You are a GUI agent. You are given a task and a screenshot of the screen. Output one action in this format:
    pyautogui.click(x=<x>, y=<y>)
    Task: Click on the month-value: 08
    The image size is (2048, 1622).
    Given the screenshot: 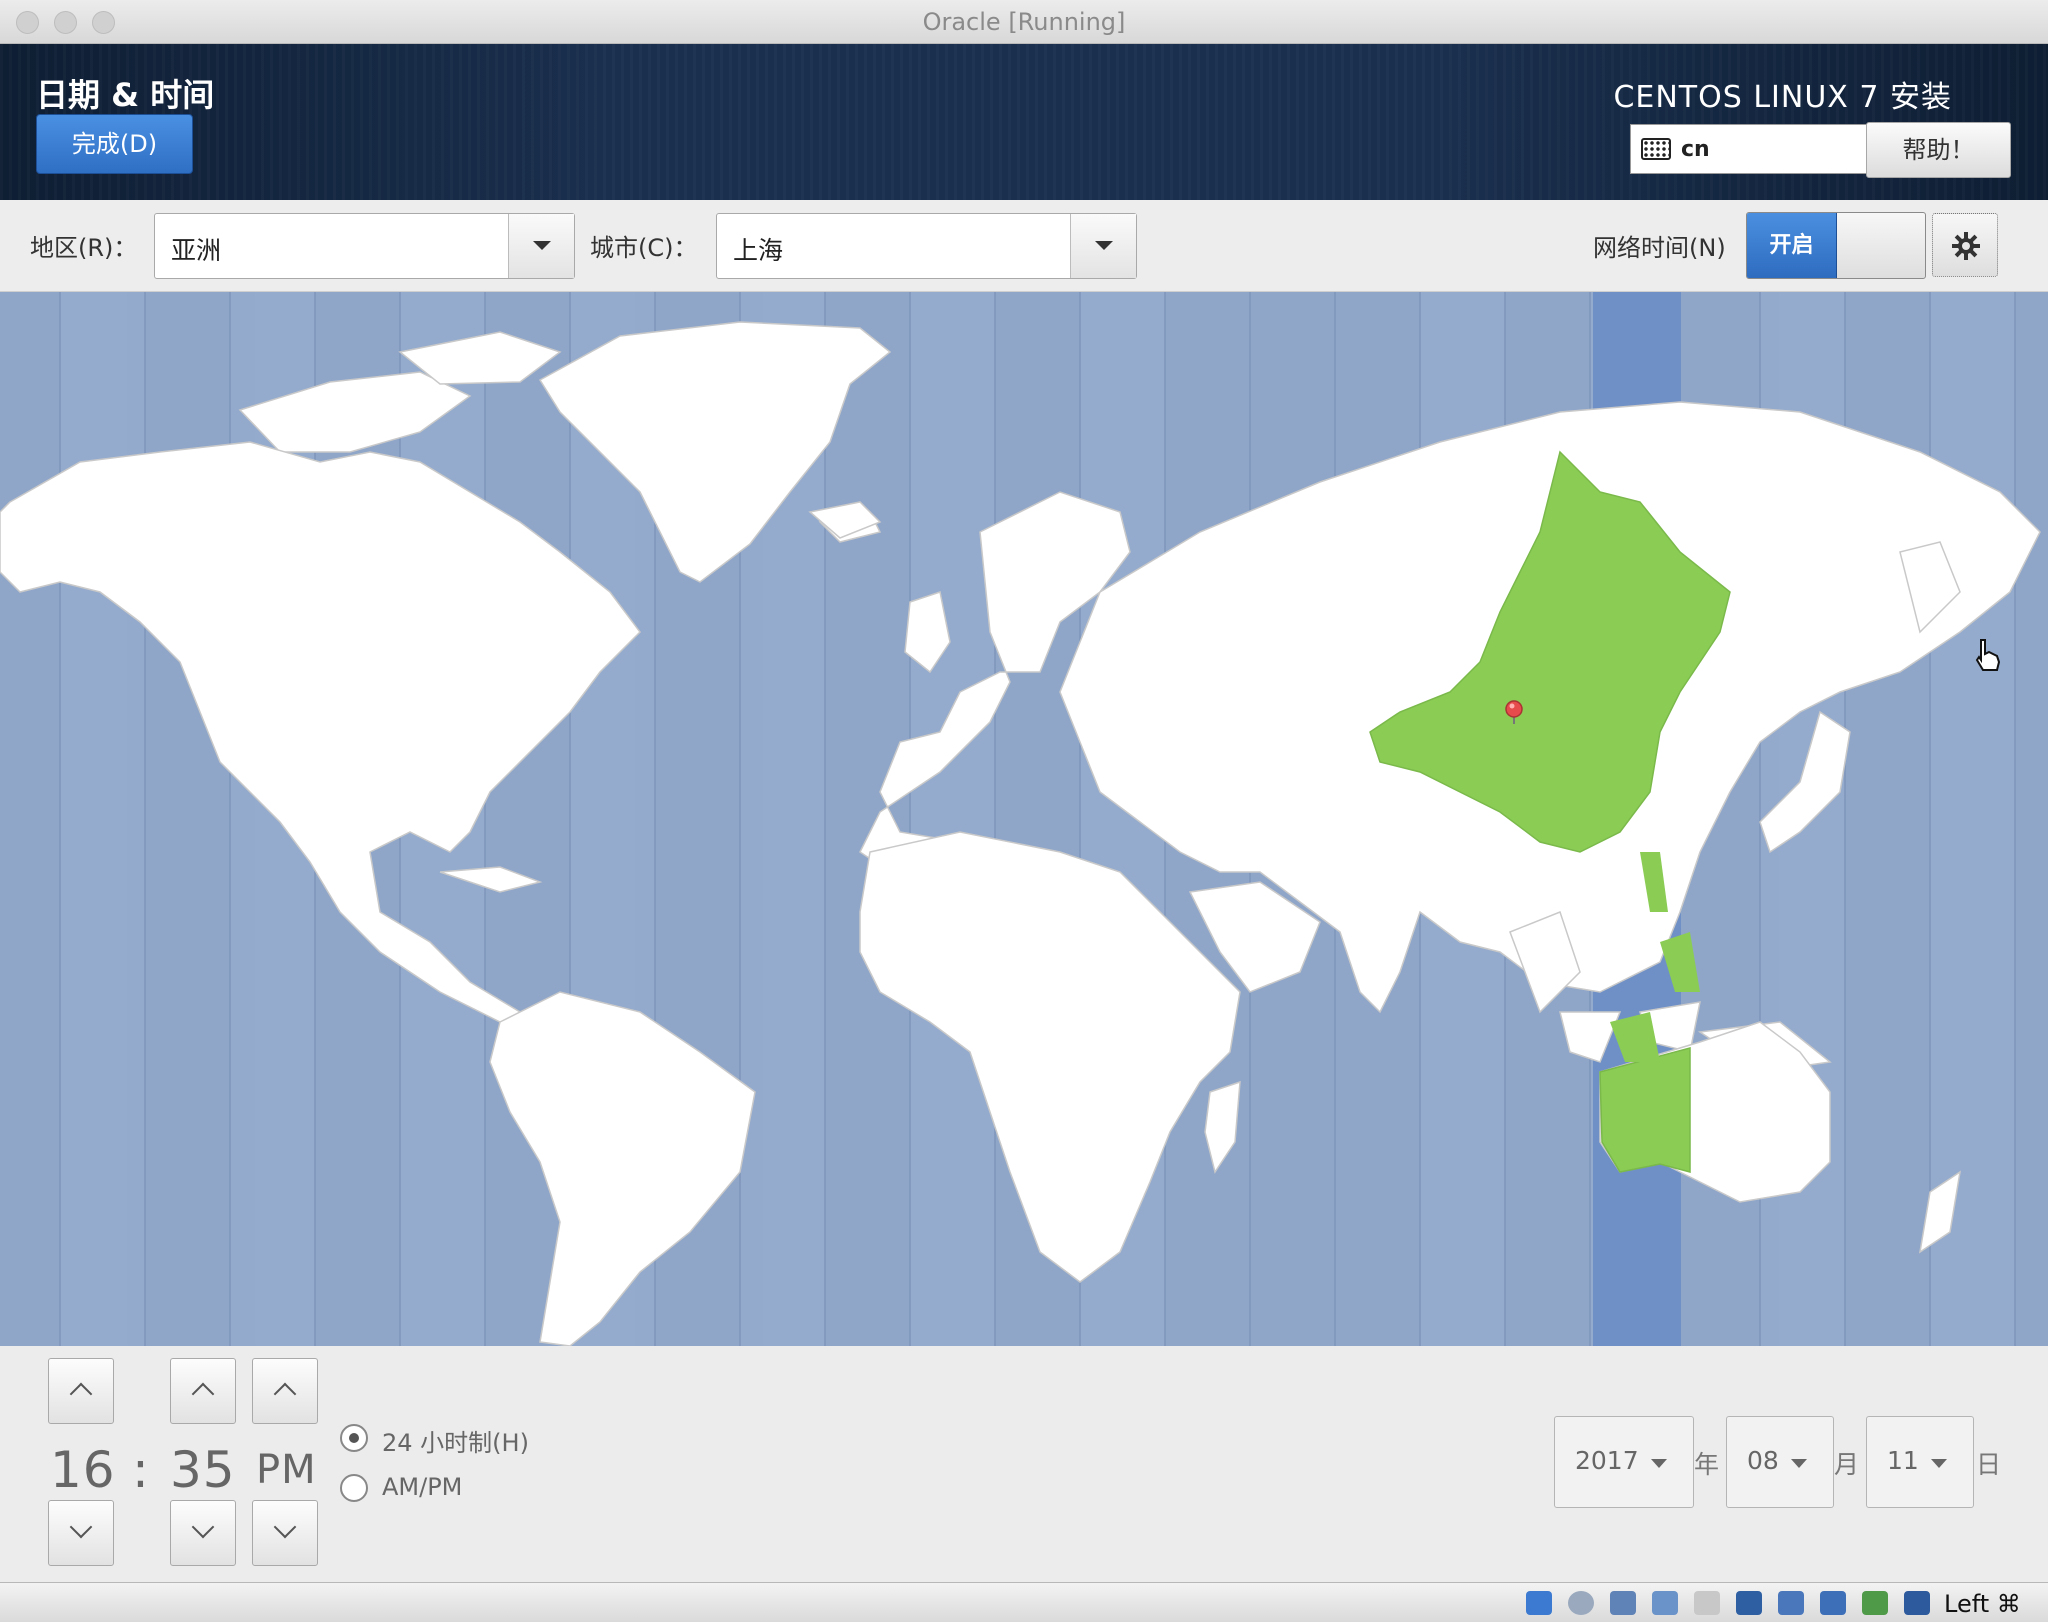 What is the action you would take?
    pyautogui.click(x=1763, y=1460)
    